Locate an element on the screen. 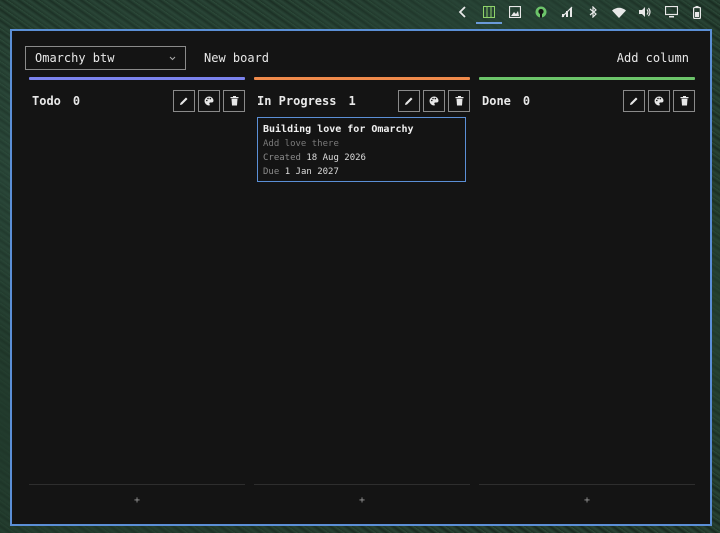  card-created: Created 18 Aug 2026 is located at coordinates (361, 158).